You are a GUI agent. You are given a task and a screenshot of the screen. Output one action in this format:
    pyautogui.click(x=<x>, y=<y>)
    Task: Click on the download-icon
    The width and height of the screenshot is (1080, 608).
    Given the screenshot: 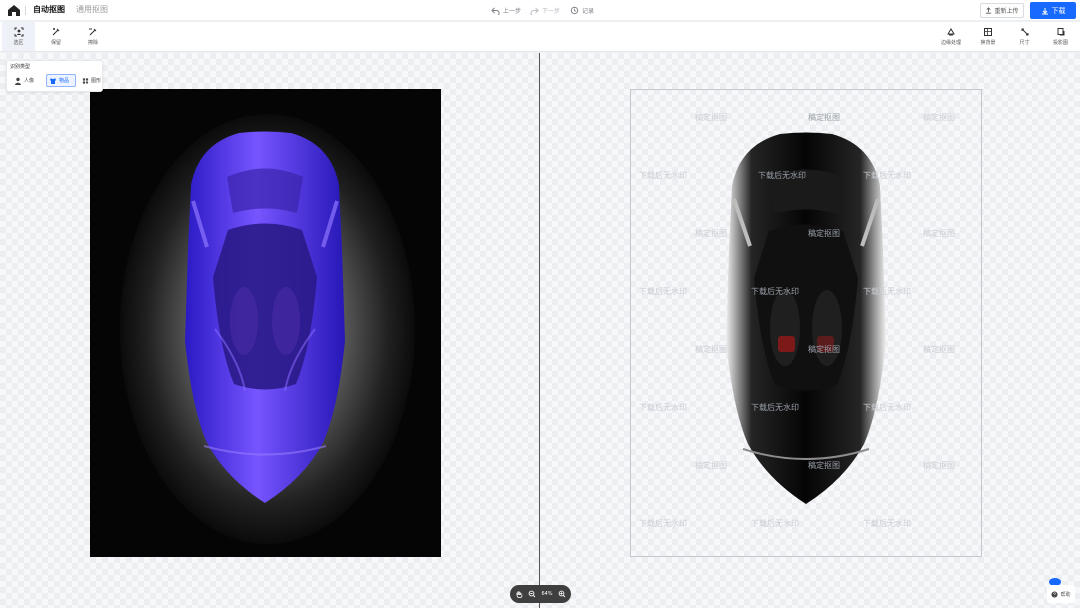 What is the action you would take?
    pyautogui.click(x=1044, y=10)
    